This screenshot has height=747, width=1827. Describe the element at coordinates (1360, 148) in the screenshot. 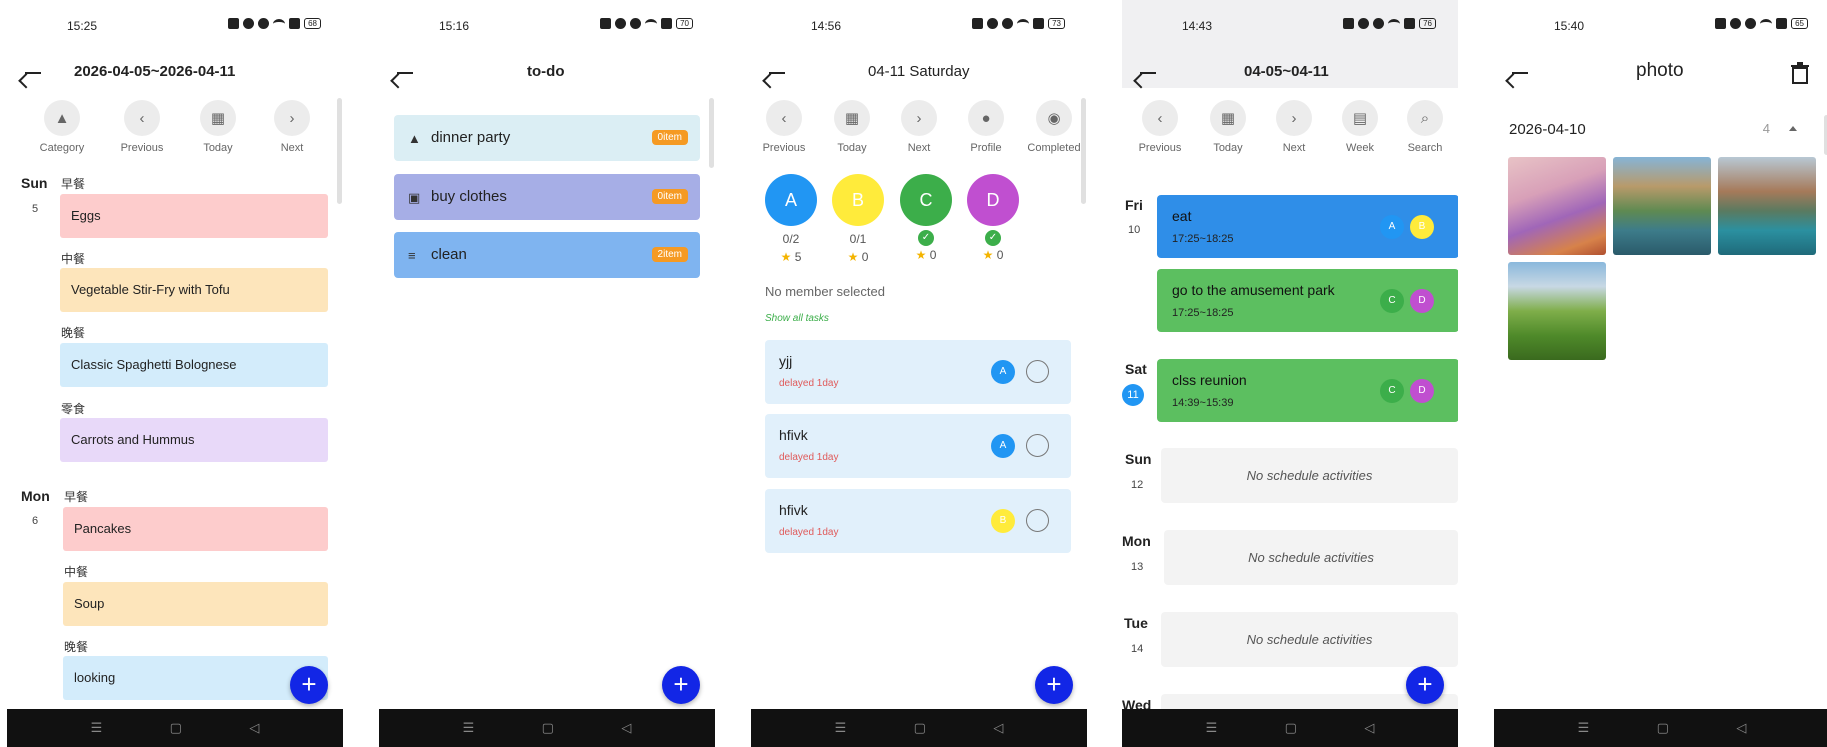

I see `week-label: Week` at that location.